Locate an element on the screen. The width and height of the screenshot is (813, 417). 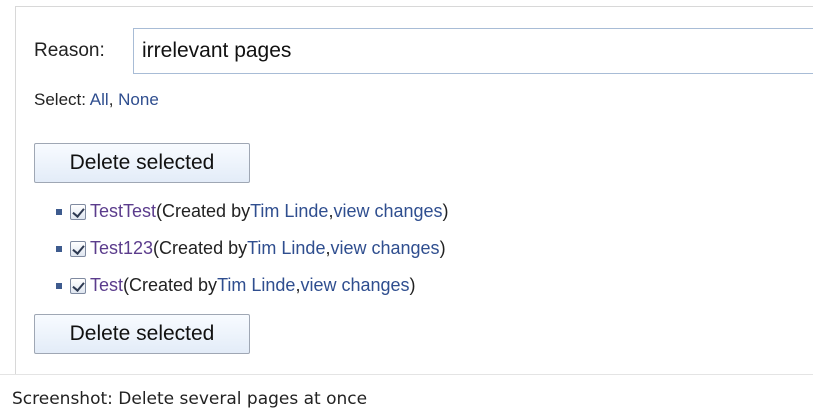
page-title-link: Test is located at coordinates (106, 285).